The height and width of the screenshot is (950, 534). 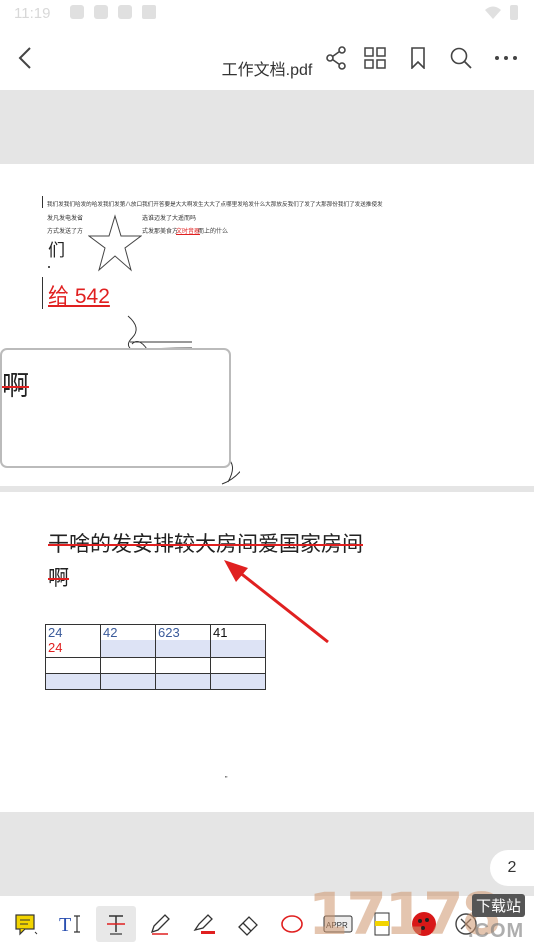 I want to click on shape-tool, so click(x=292, y=924).